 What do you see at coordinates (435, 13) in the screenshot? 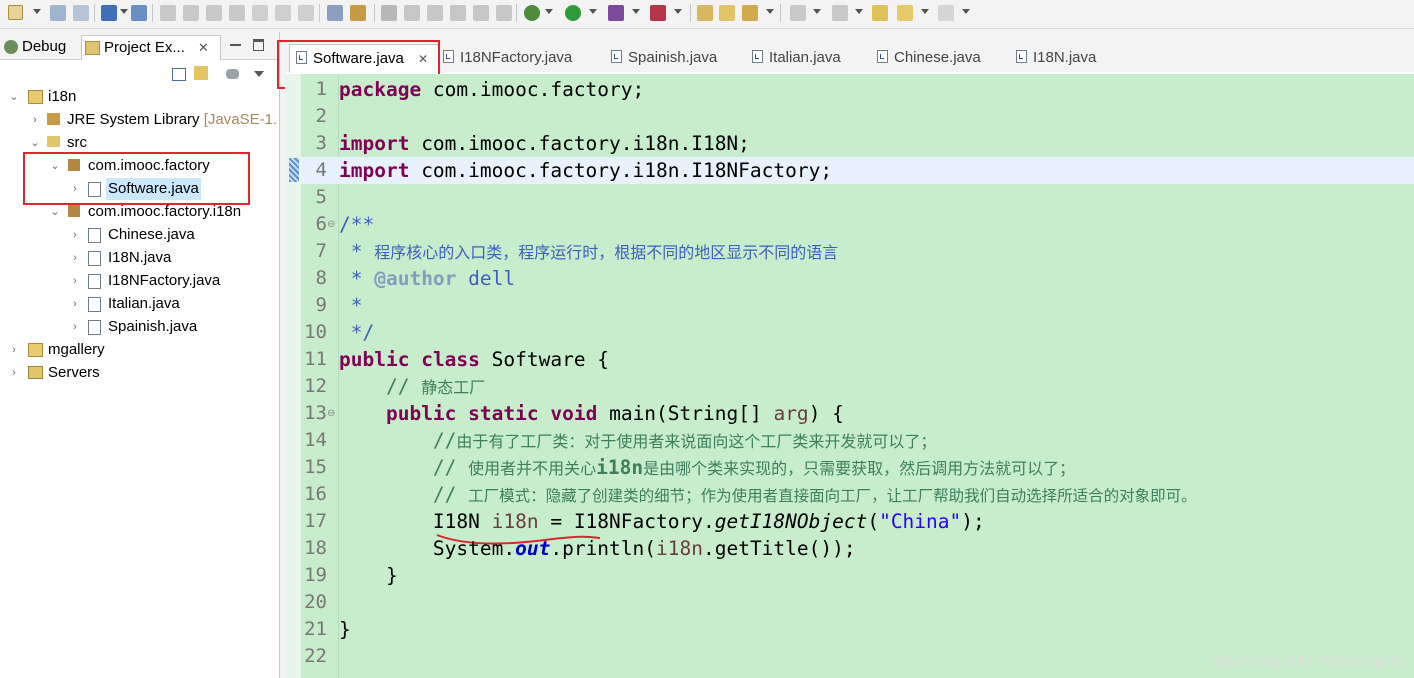
I see `highlight-icon` at bounding box center [435, 13].